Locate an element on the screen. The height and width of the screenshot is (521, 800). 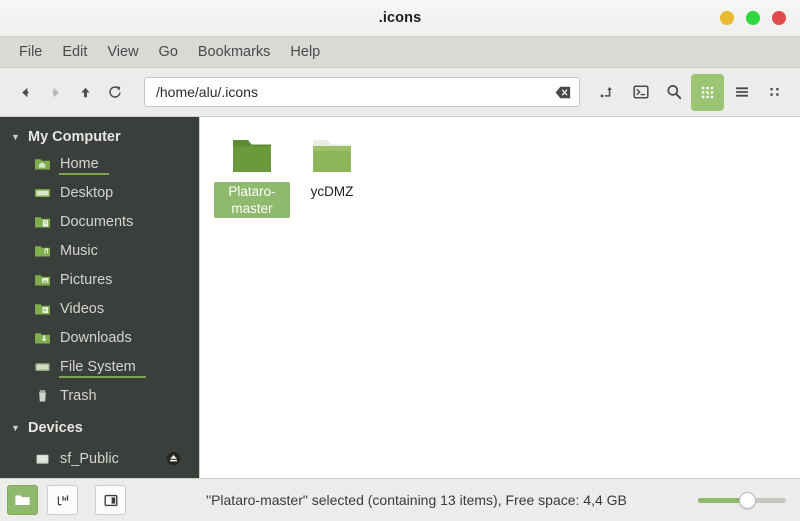
home-folder-icon is located at coordinates (42, 163).